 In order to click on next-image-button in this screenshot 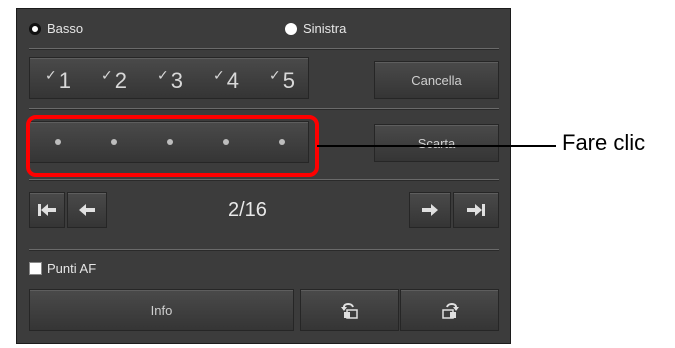, I will do `click(430, 210)`.